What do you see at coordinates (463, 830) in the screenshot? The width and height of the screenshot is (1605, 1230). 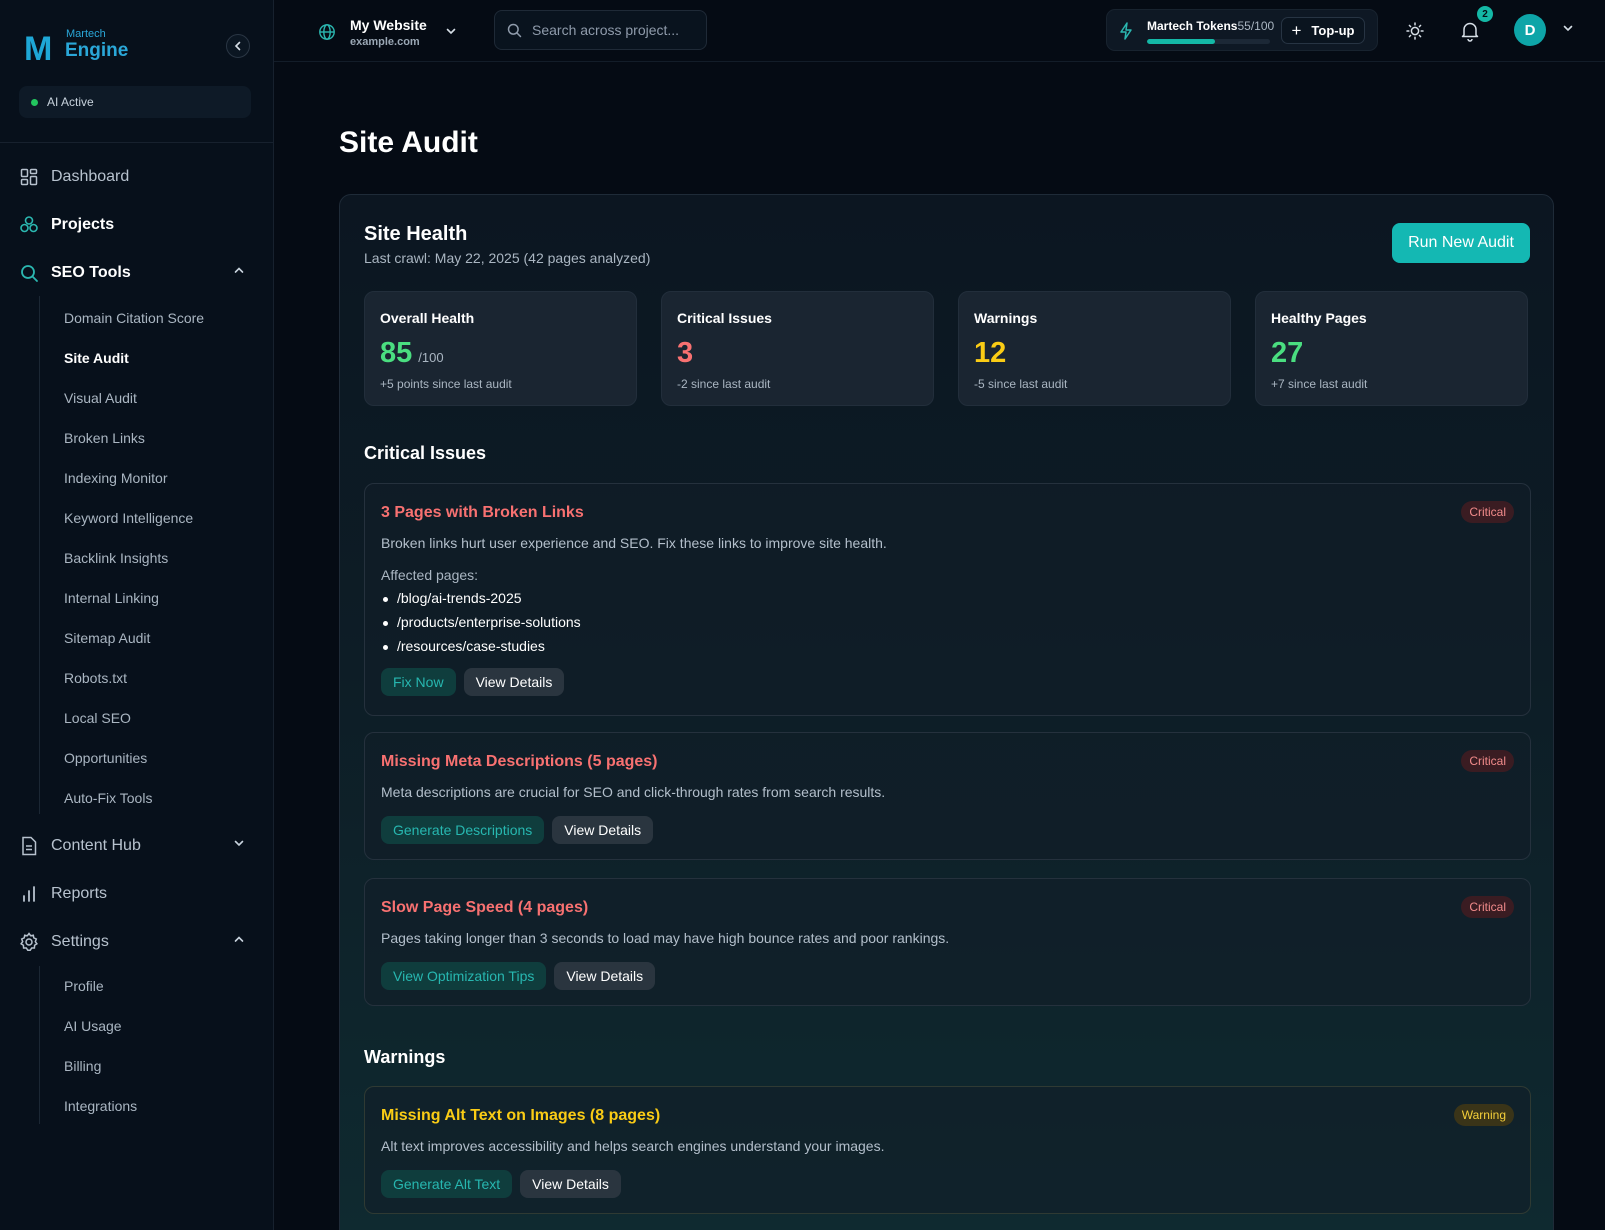 I see `generate-descriptions-button: Generate Descriptions` at bounding box center [463, 830].